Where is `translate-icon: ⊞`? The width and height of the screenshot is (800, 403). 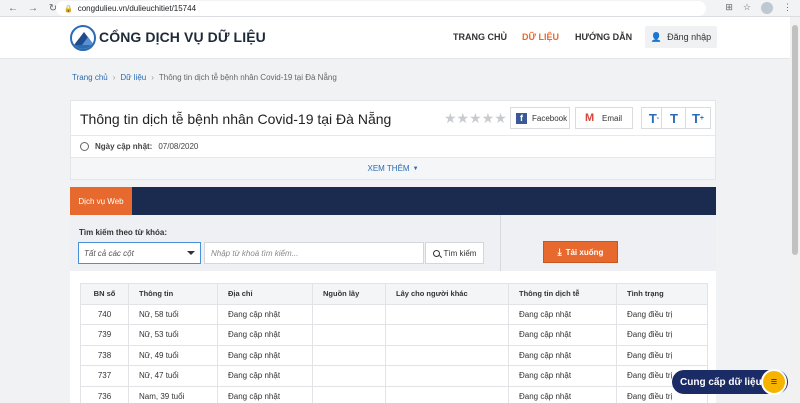 translate-icon: ⊞ is located at coordinates (729, 8).